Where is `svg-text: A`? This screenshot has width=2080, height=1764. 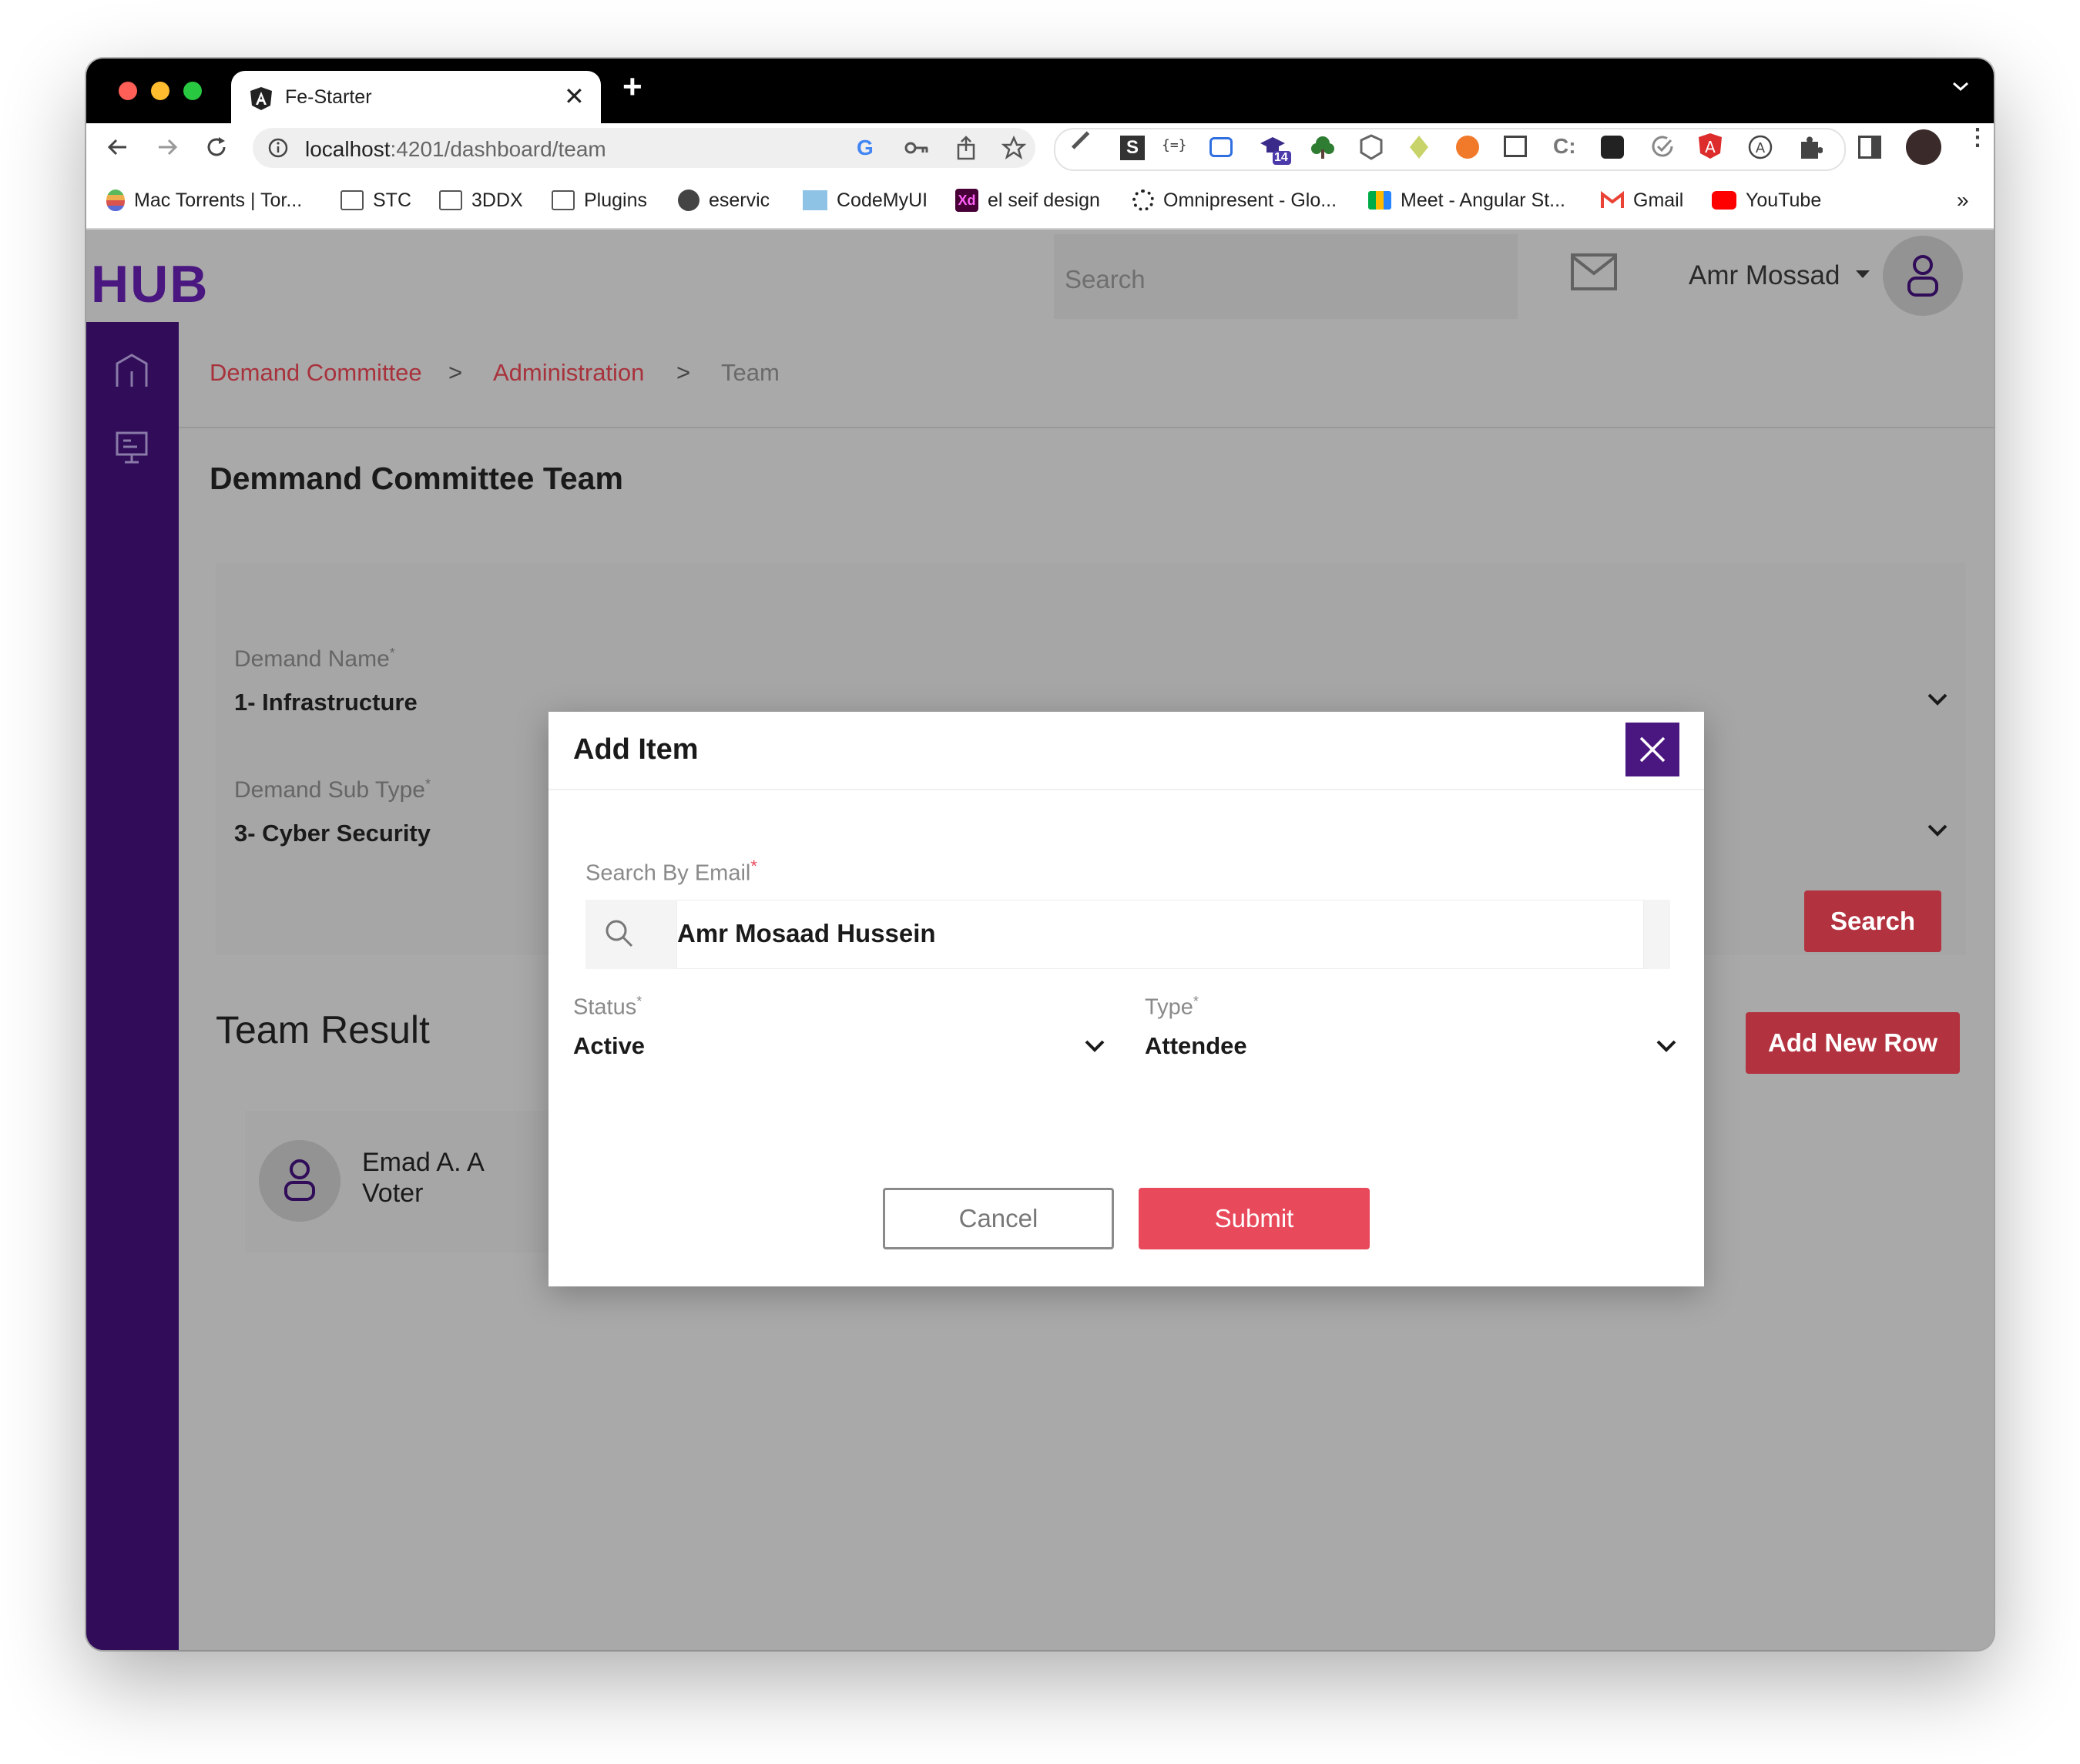 svg-text: A is located at coordinates (1761, 148).